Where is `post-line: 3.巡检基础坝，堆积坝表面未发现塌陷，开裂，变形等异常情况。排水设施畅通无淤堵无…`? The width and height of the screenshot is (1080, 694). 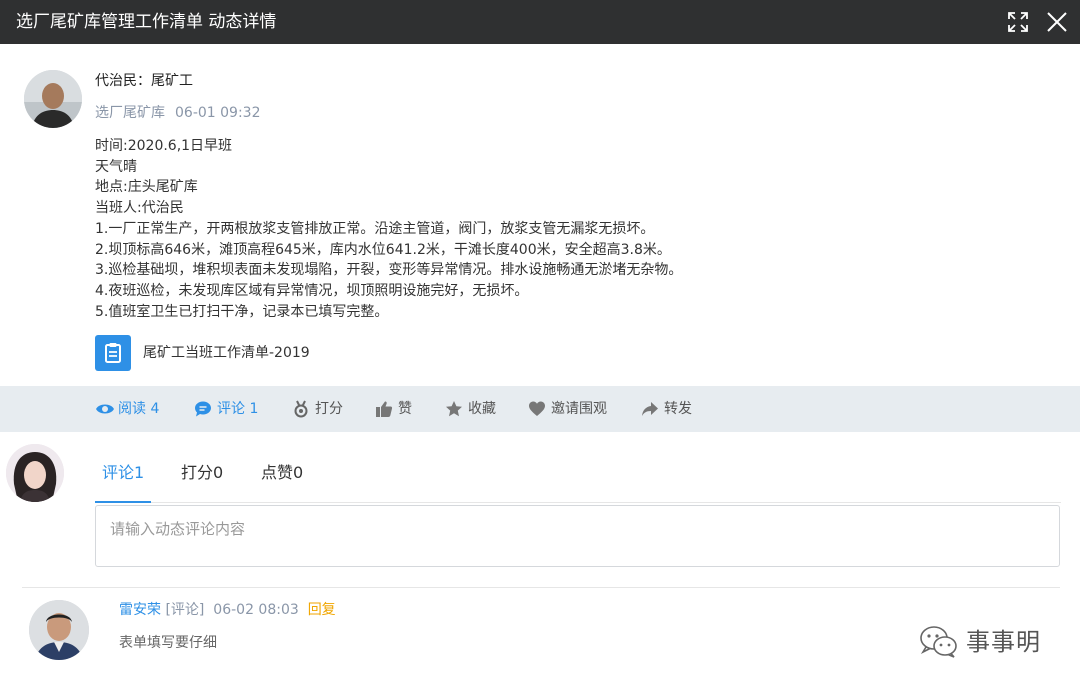 post-line: 3.巡检基础坝，堆积坝表面未发现塌陷，开裂，变形等异常情况。排水设施畅通无淤堵无… is located at coordinates (389, 270).